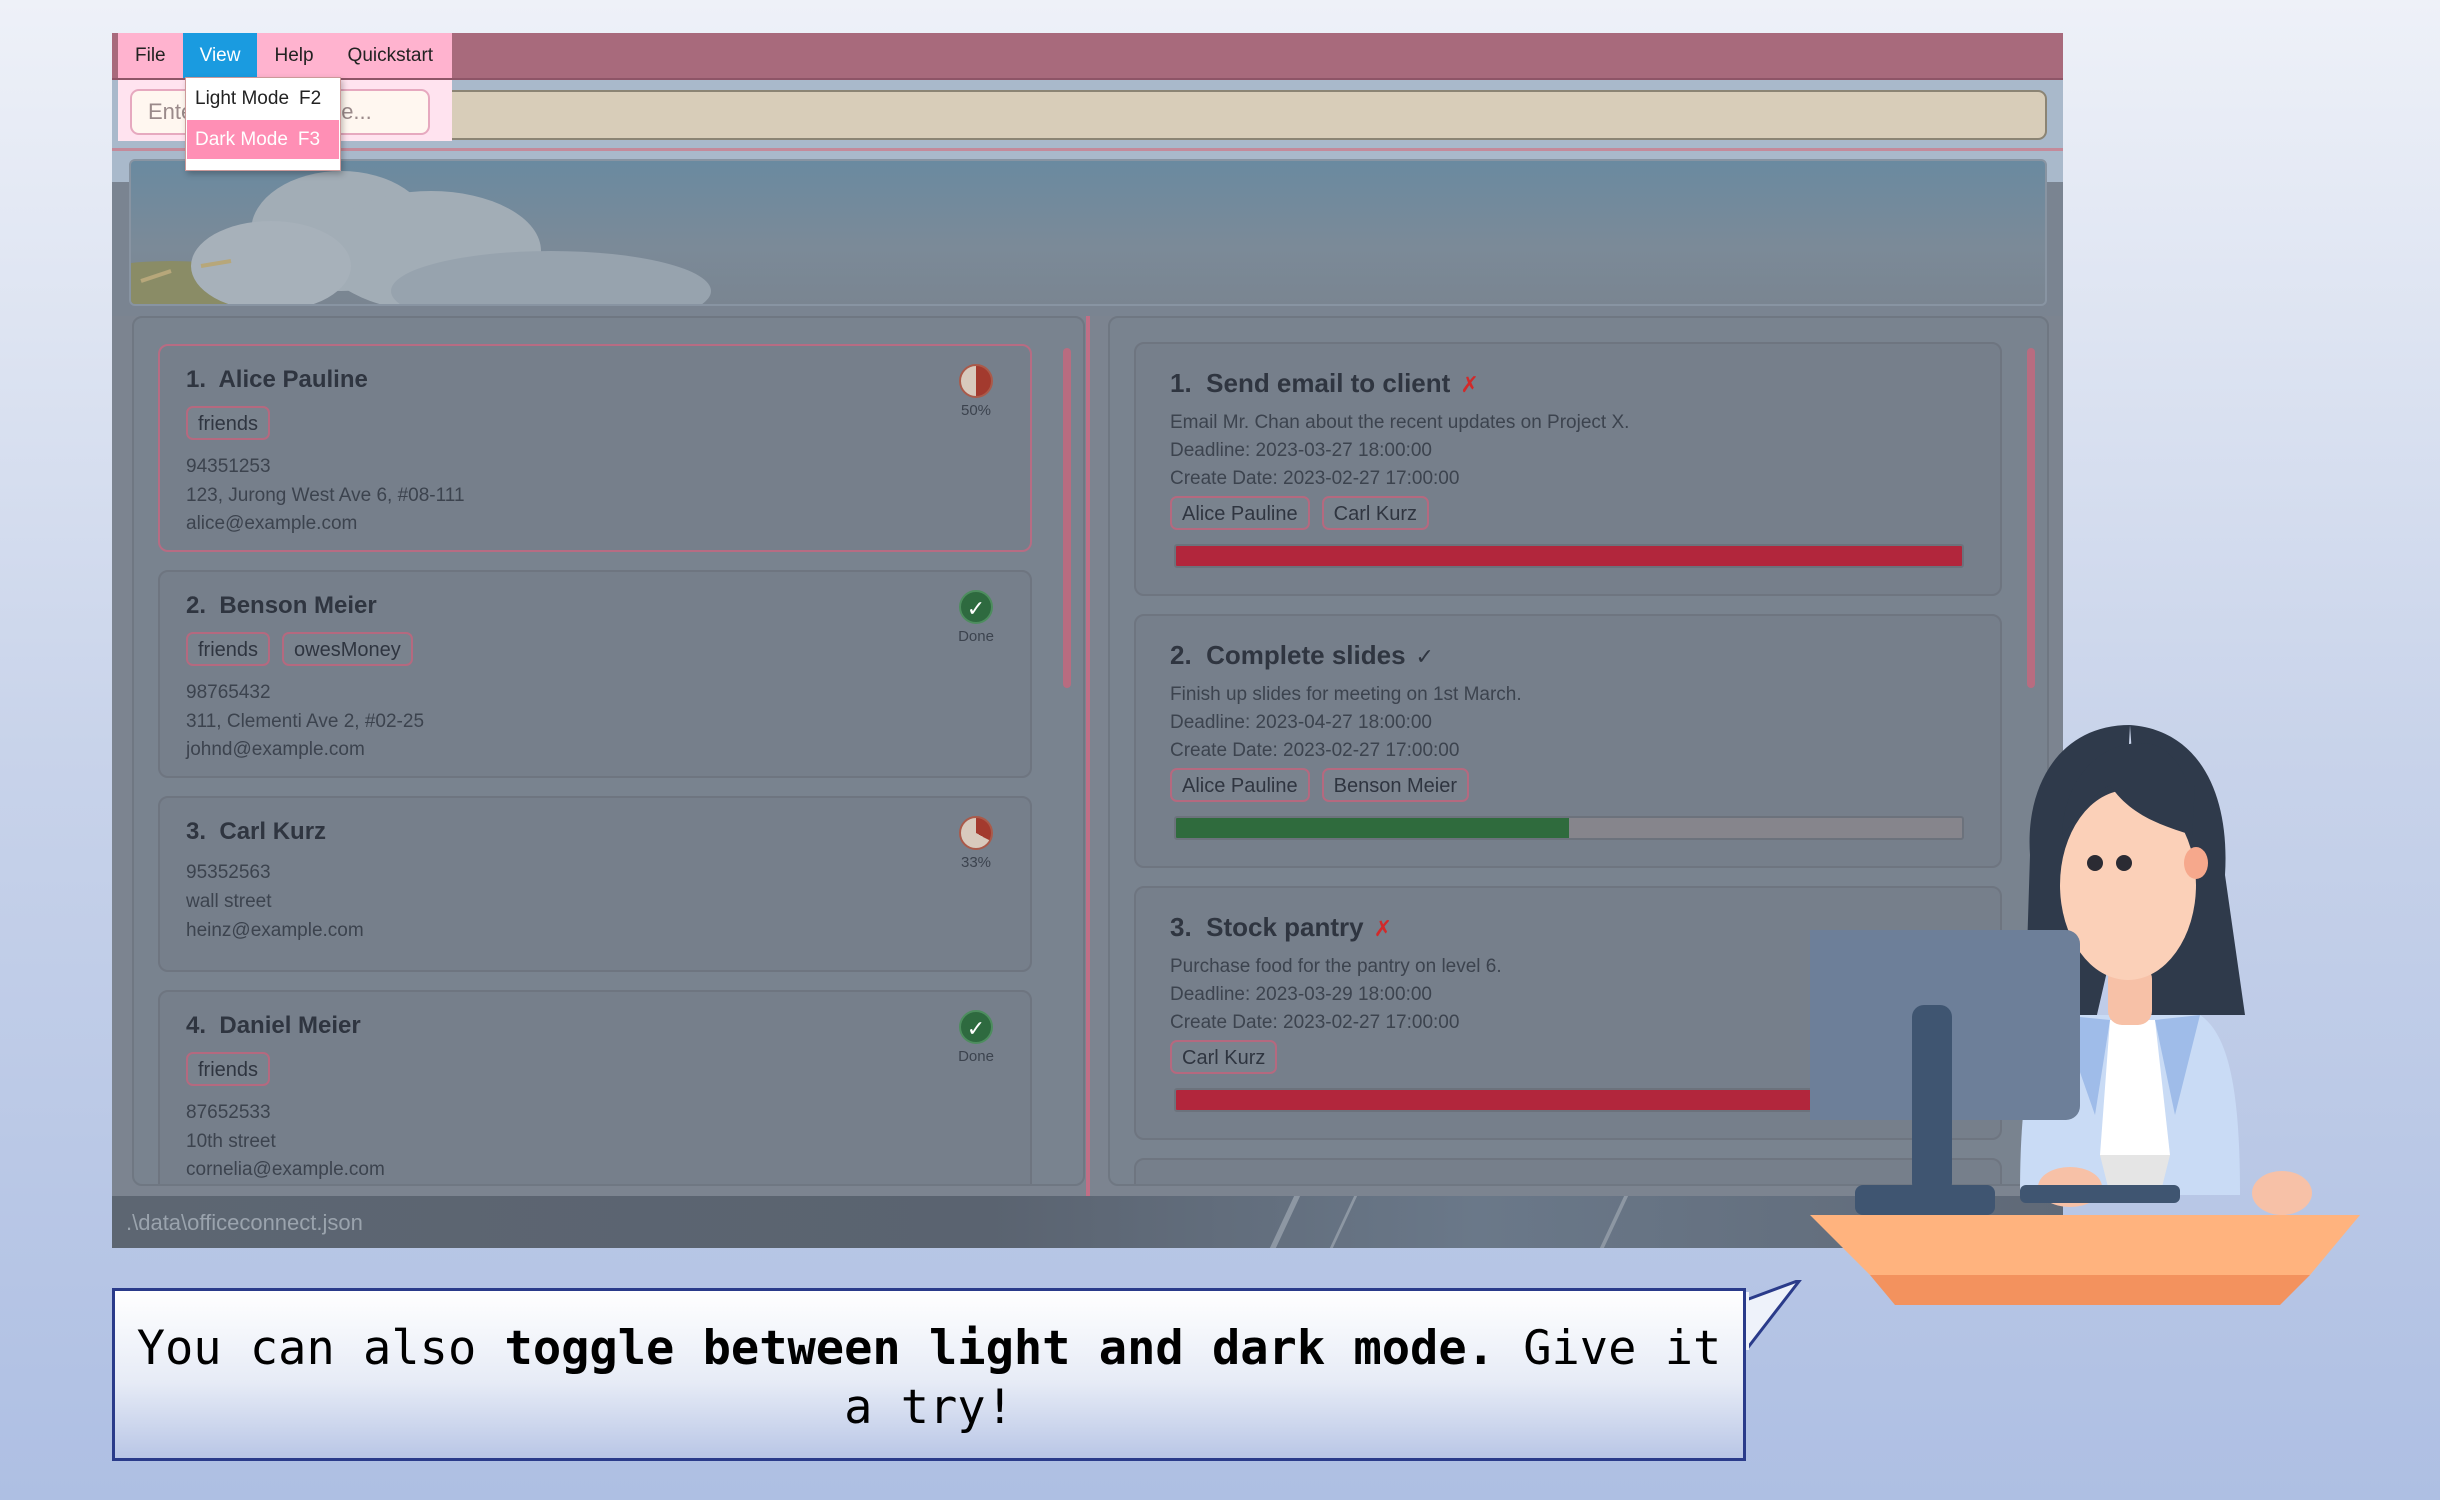  I want to click on menu-help: Help, so click(293, 55).